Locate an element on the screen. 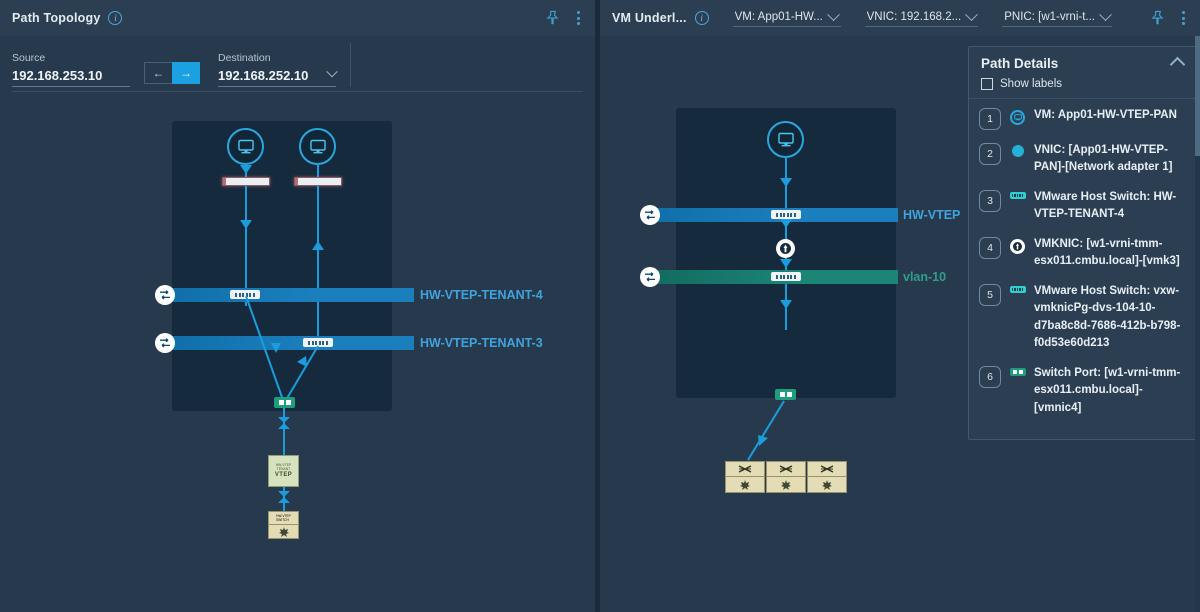 The width and height of the screenshot is (1200, 612). direction-forward-button: → is located at coordinates (186, 73).